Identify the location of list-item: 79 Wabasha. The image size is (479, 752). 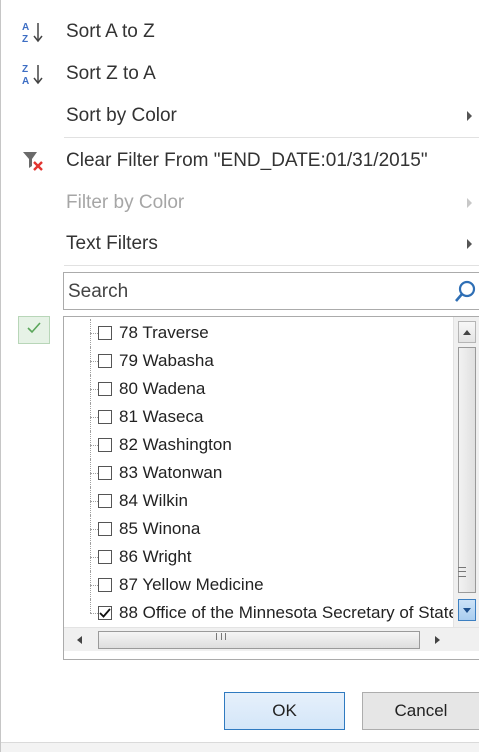
(259, 361).